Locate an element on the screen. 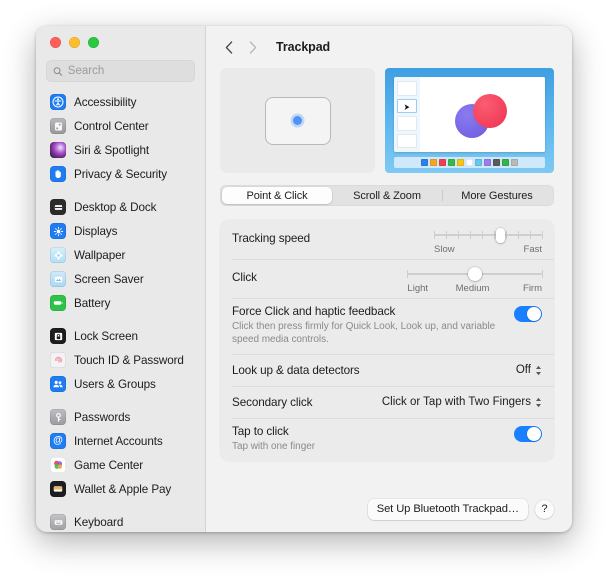 The image size is (608, 581). tab-scroll-and-zoom: Scroll & Zoom is located at coordinates (387, 195).